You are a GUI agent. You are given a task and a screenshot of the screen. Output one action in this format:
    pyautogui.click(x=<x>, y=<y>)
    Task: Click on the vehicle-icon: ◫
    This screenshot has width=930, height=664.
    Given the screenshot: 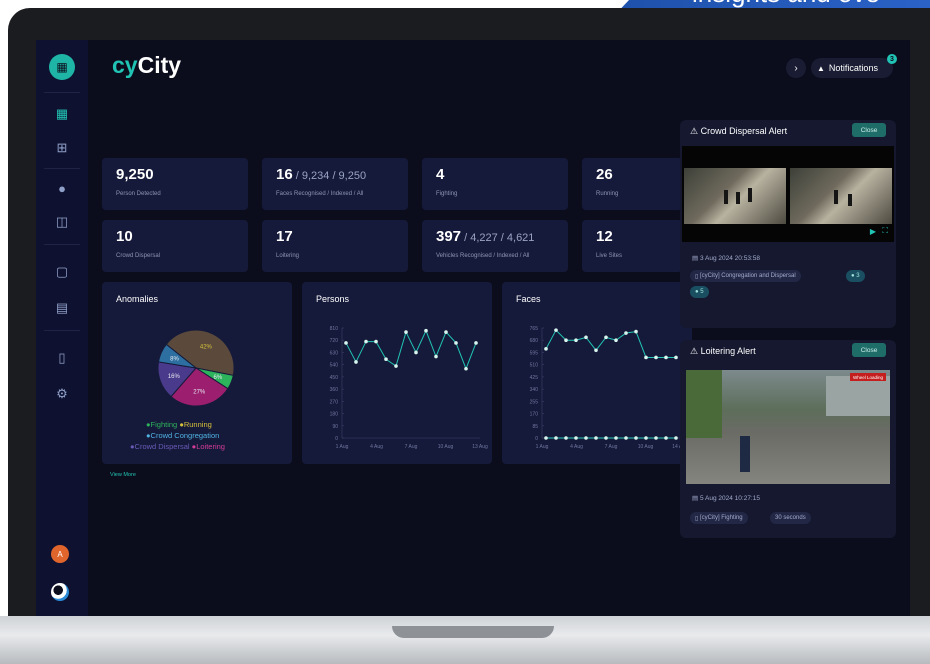 What is the action you would take?
    pyautogui.click(x=62, y=222)
    